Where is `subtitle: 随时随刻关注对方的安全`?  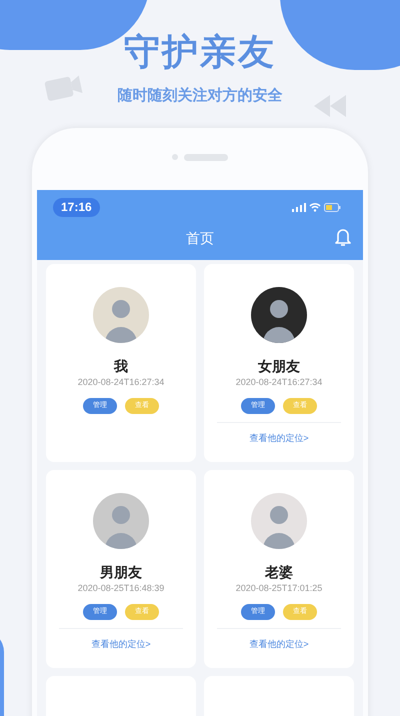 subtitle: 随时随刻关注对方的安全 is located at coordinates (200, 96).